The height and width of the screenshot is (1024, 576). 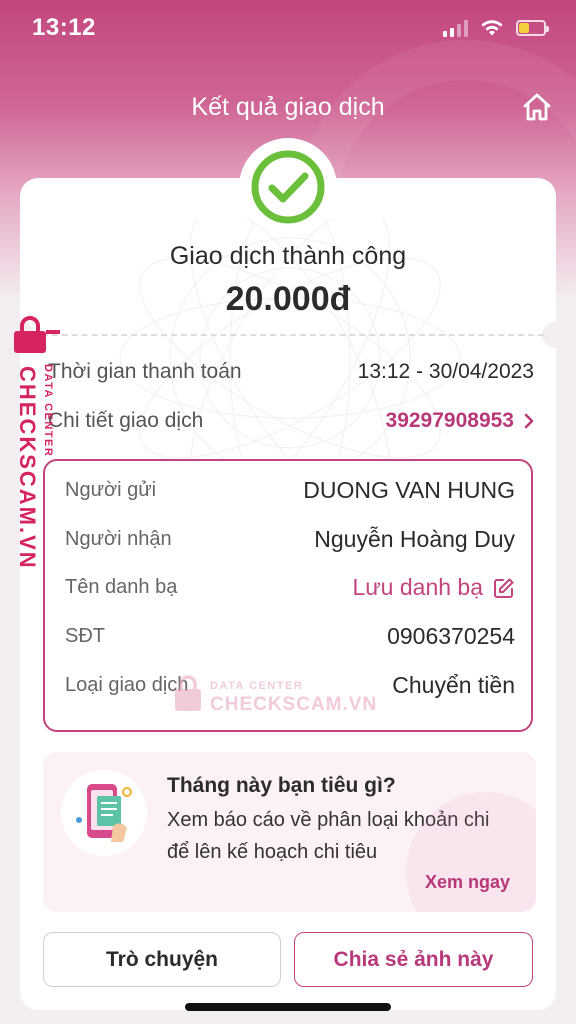 What do you see at coordinates (467, 882) in the screenshot?
I see `view-now-link: Xem ngay` at bounding box center [467, 882].